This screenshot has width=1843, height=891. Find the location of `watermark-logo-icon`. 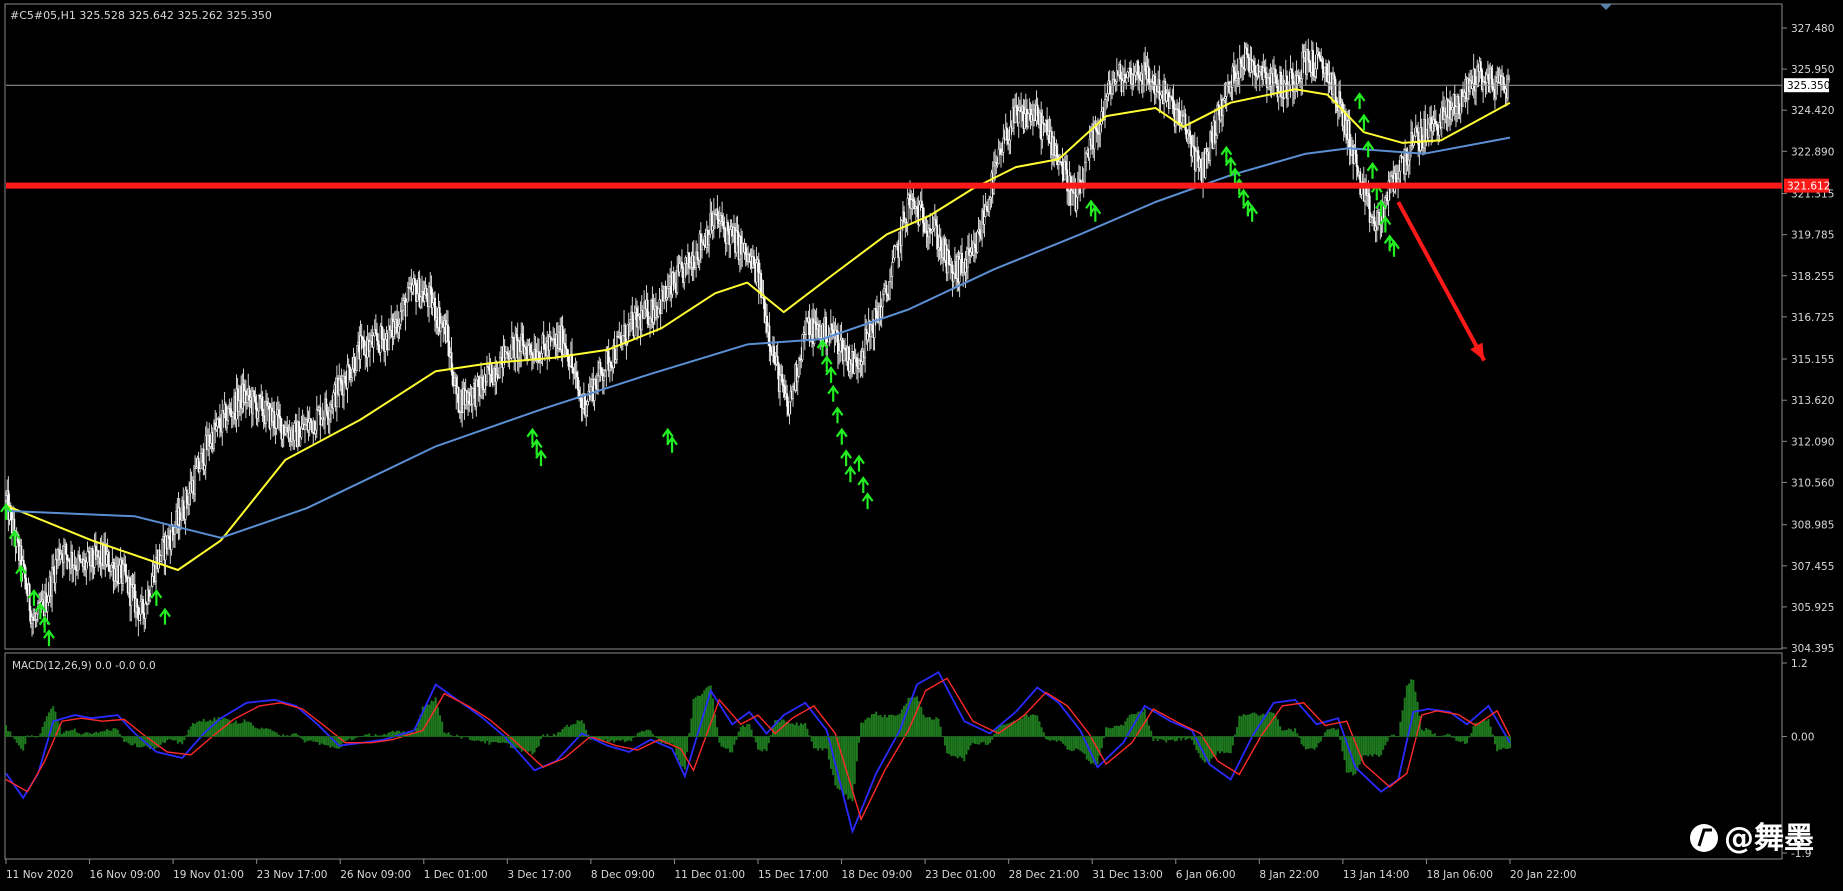

watermark-logo-icon is located at coordinates (1704, 838).